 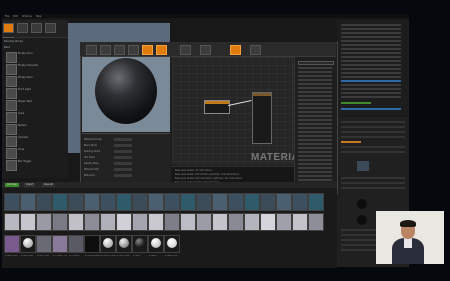 What do you see at coordinates (217, 107) in the screenshot?
I see `texture-sample-node` at bounding box center [217, 107].